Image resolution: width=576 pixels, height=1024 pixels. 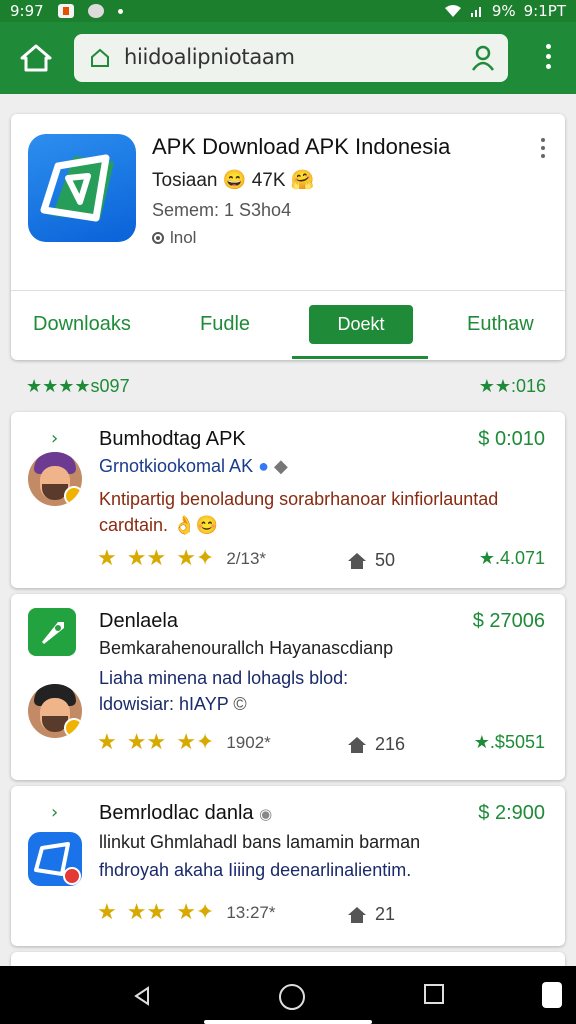 I want to click on app-tabs: Downloaks Fudle Doekt Euthaw, so click(x=288, y=325).